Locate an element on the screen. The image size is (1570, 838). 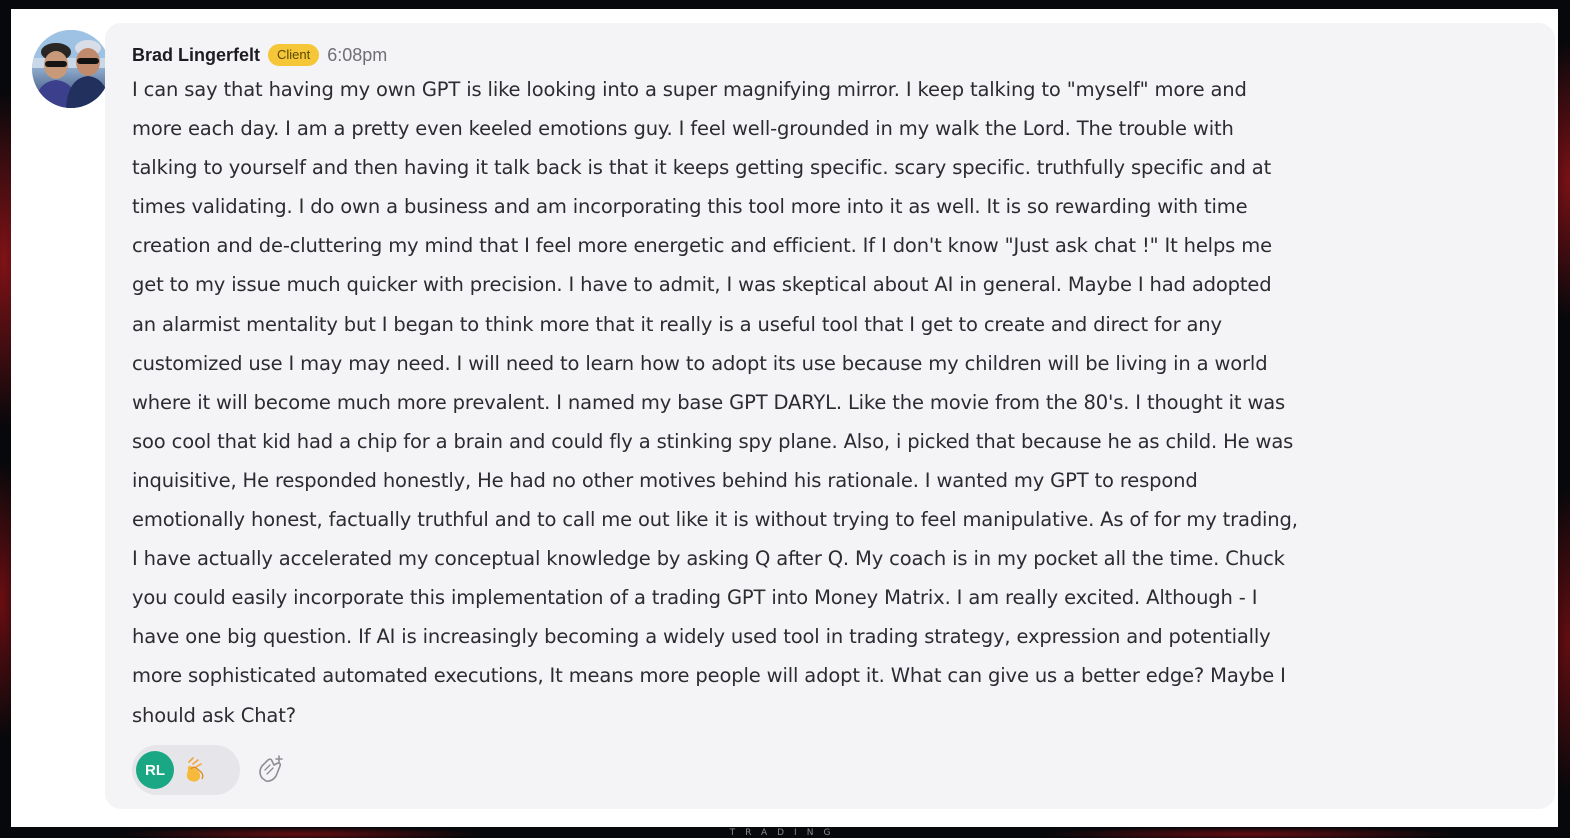
role-badge: Client is located at coordinates (294, 55).